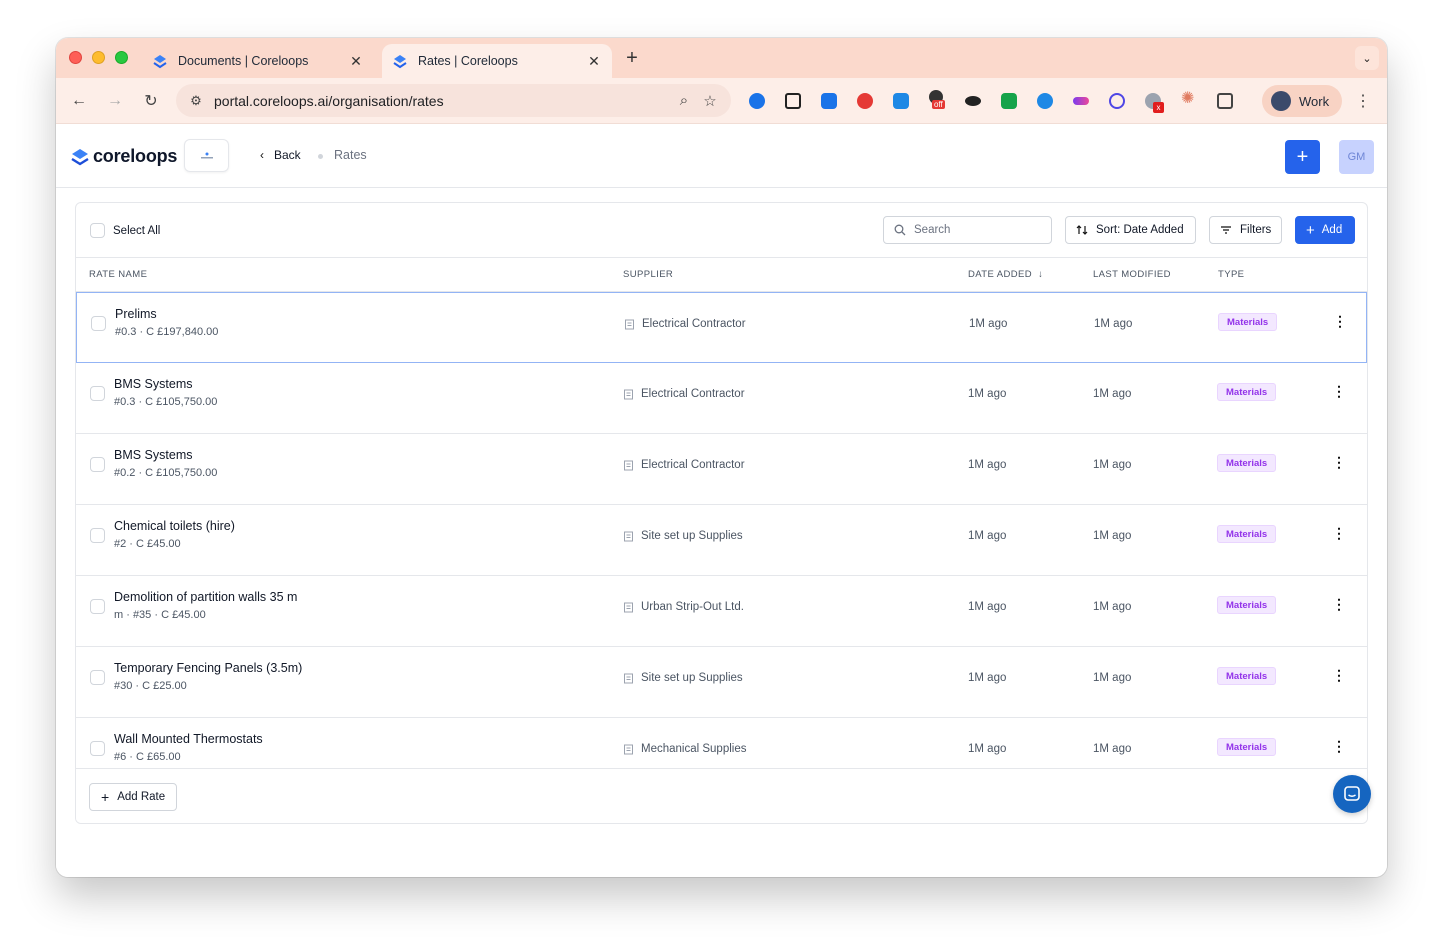 The height and width of the screenshot is (951, 1443). What do you see at coordinates (196, 101) in the screenshot?
I see `site-settings-icon: ⚙` at bounding box center [196, 101].